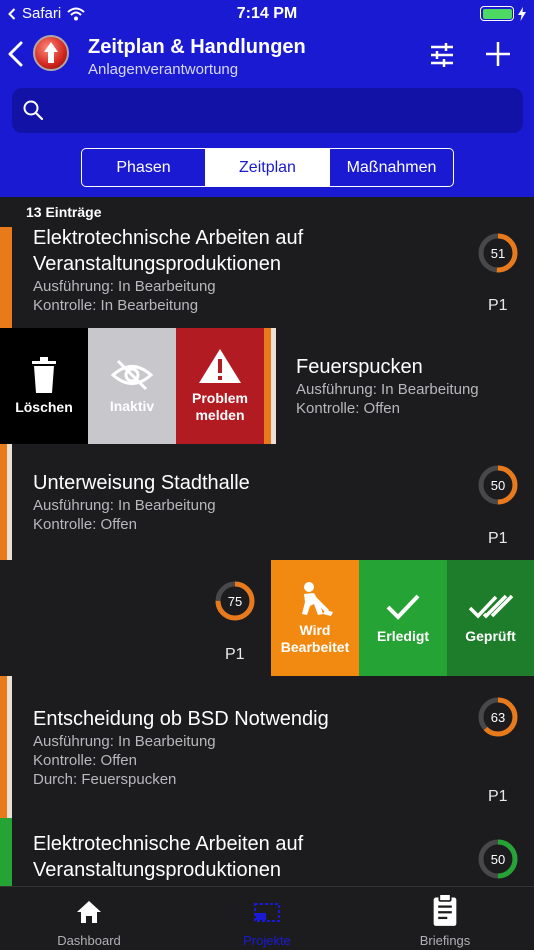 The image size is (534, 950). Describe the element at coordinates (163, 69) in the screenshot. I see `page-subtitle: Anlagenverantwortung` at that location.